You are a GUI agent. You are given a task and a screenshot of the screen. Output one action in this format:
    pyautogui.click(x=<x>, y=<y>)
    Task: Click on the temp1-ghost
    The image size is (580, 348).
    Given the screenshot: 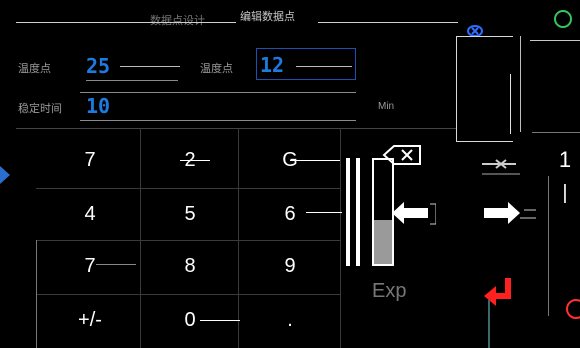 What is the action you would take?
    pyautogui.click(x=150, y=66)
    